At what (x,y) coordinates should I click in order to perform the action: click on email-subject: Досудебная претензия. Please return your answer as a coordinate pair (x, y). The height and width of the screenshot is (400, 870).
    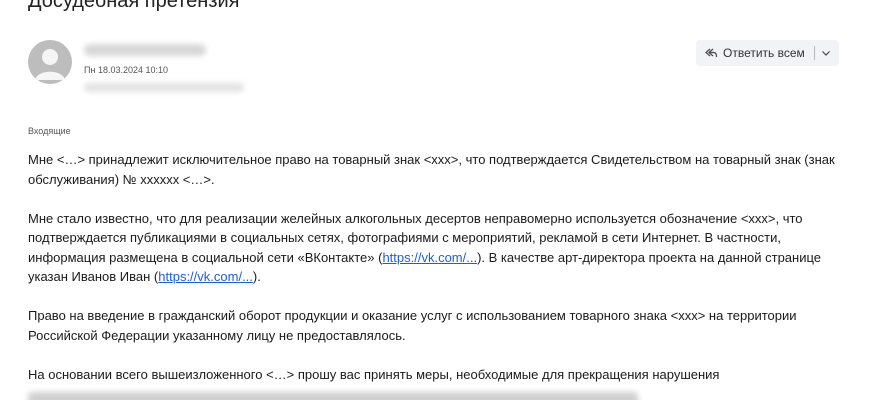
    Looking at the image, I should click on (134, 6).